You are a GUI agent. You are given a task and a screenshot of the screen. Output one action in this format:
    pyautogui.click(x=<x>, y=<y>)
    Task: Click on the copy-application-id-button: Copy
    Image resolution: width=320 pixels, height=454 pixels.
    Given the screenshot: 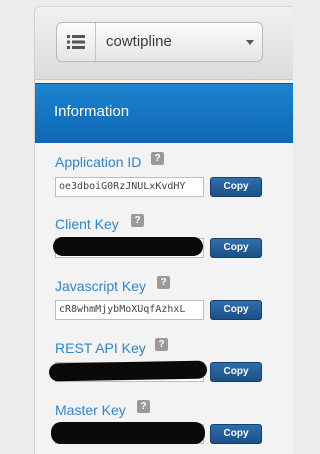 What is the action you would take?
    pyautogui.click(x=236, y=187)
    